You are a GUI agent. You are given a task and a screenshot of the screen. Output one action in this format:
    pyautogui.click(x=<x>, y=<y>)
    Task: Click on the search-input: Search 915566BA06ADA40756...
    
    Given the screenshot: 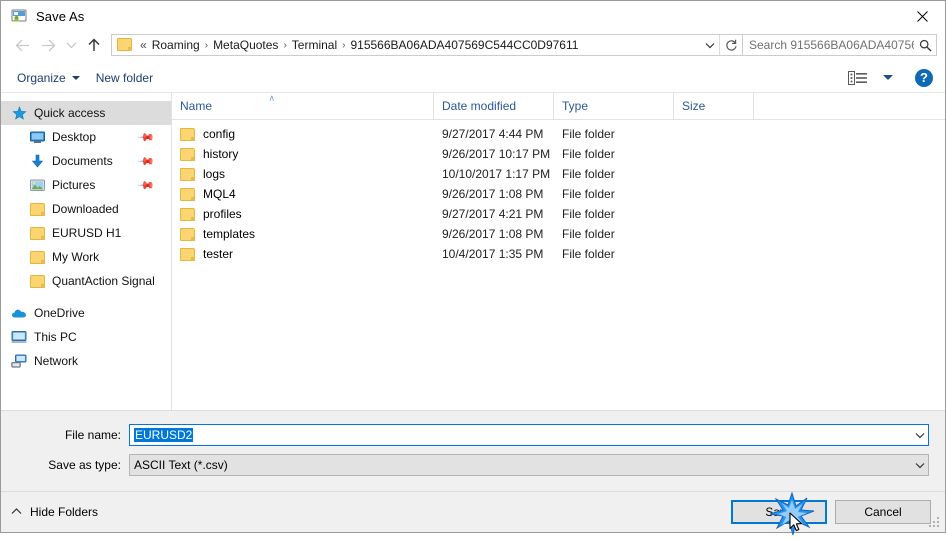 What is the action you would take?
    pyautogui.click(x=840, y=45)
    